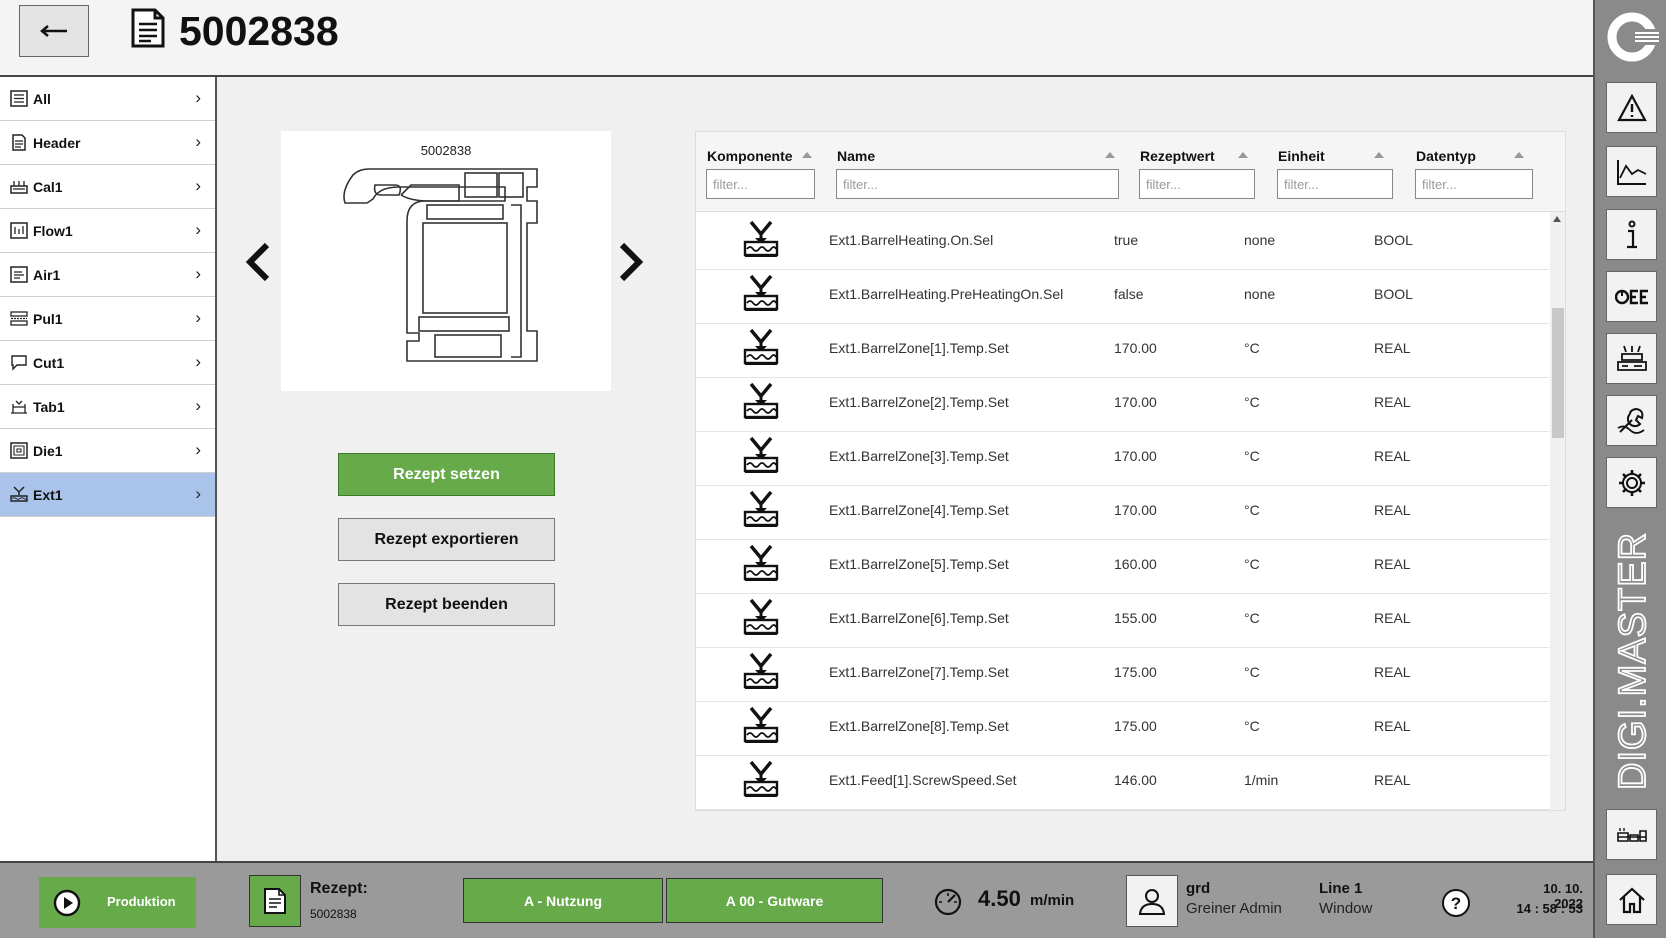 The image size is (1666, 938). I want to click on home-button, so click(1631, 899).